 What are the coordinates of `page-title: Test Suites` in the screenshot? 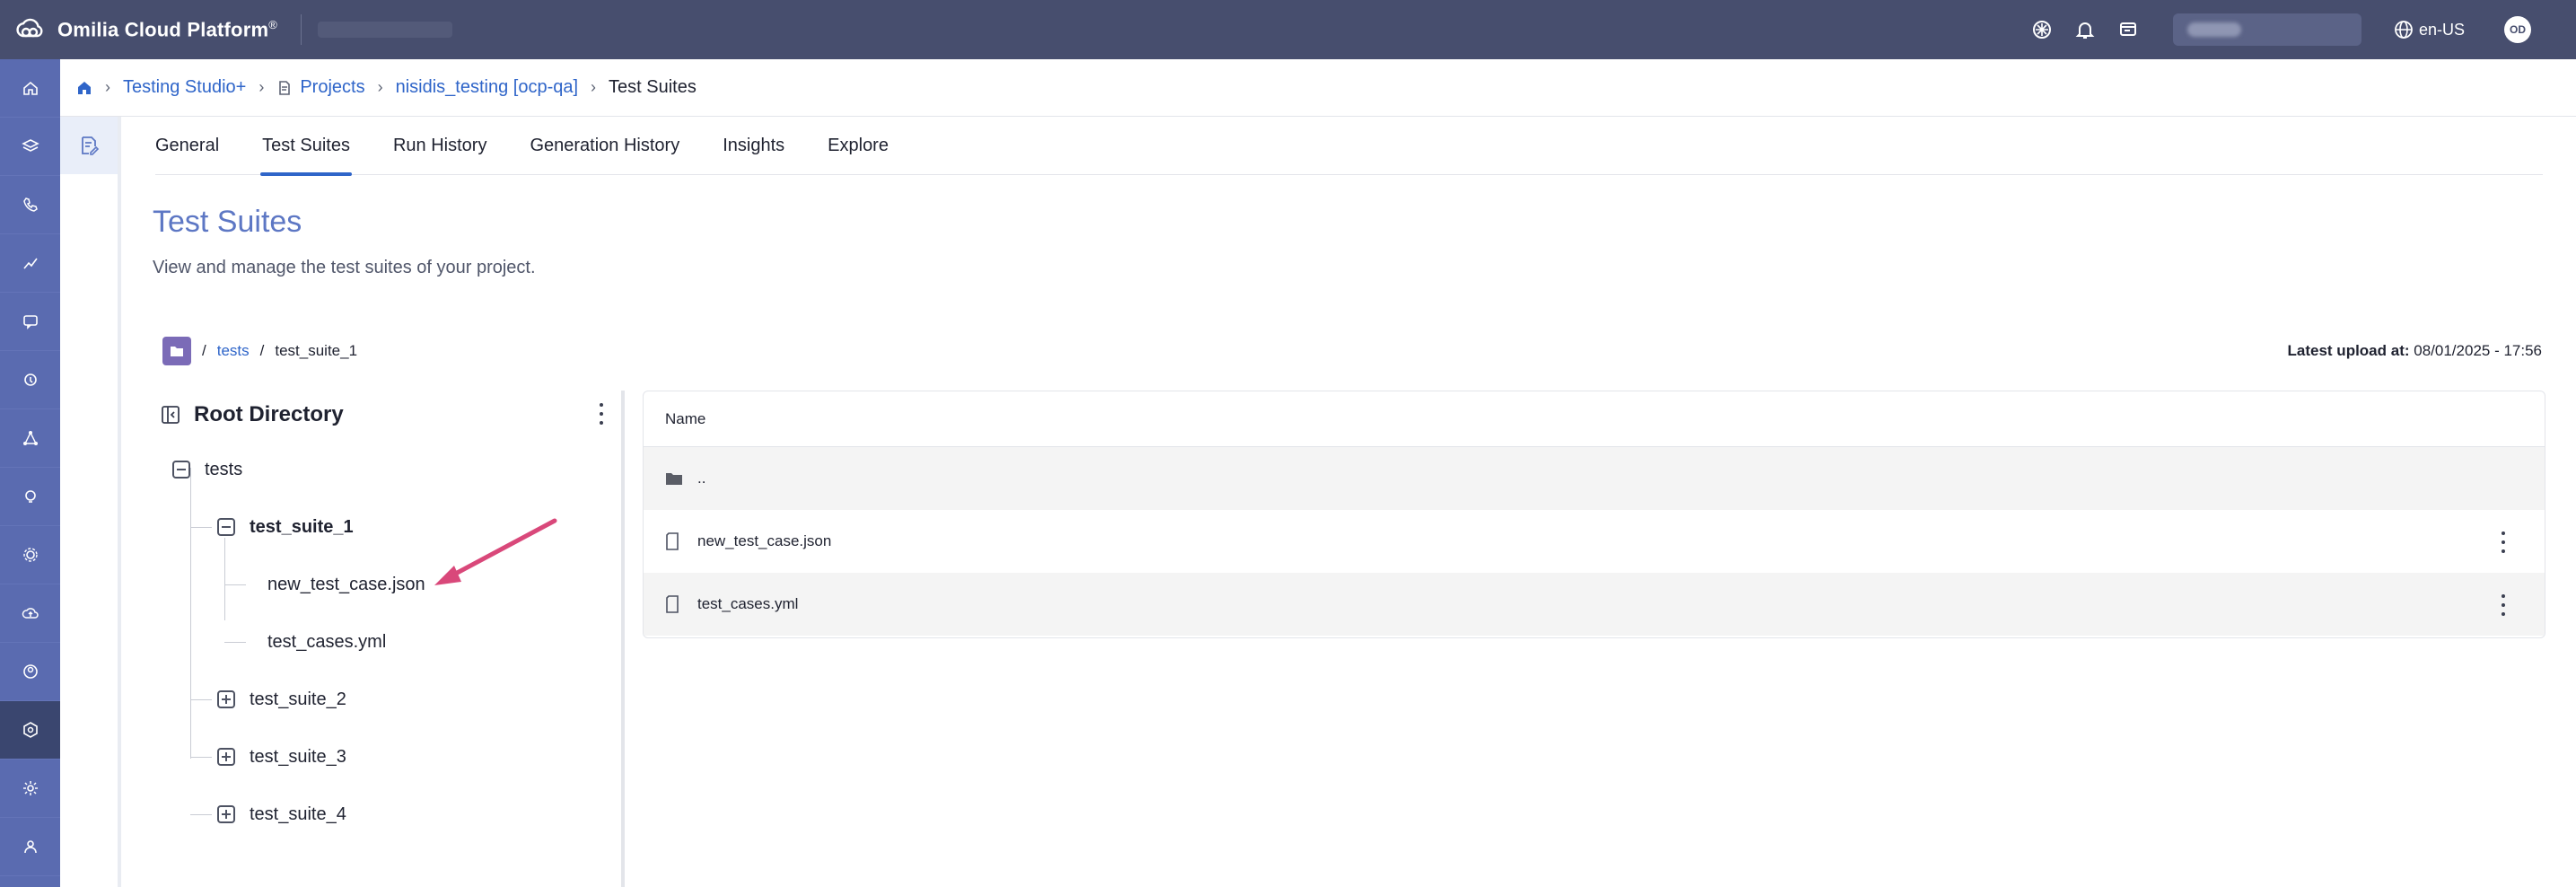 It's located at (227, 222).